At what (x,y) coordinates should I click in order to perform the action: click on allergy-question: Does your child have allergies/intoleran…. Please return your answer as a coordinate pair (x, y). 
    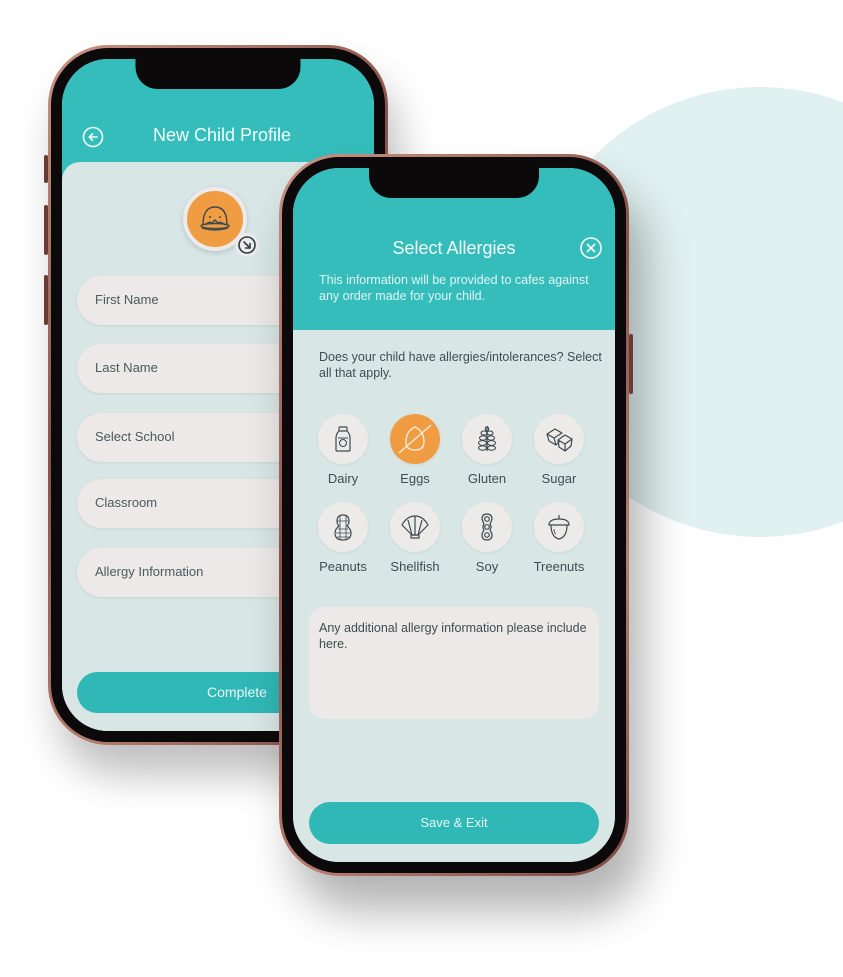
    Looking at the image, I should click on (460, 365).